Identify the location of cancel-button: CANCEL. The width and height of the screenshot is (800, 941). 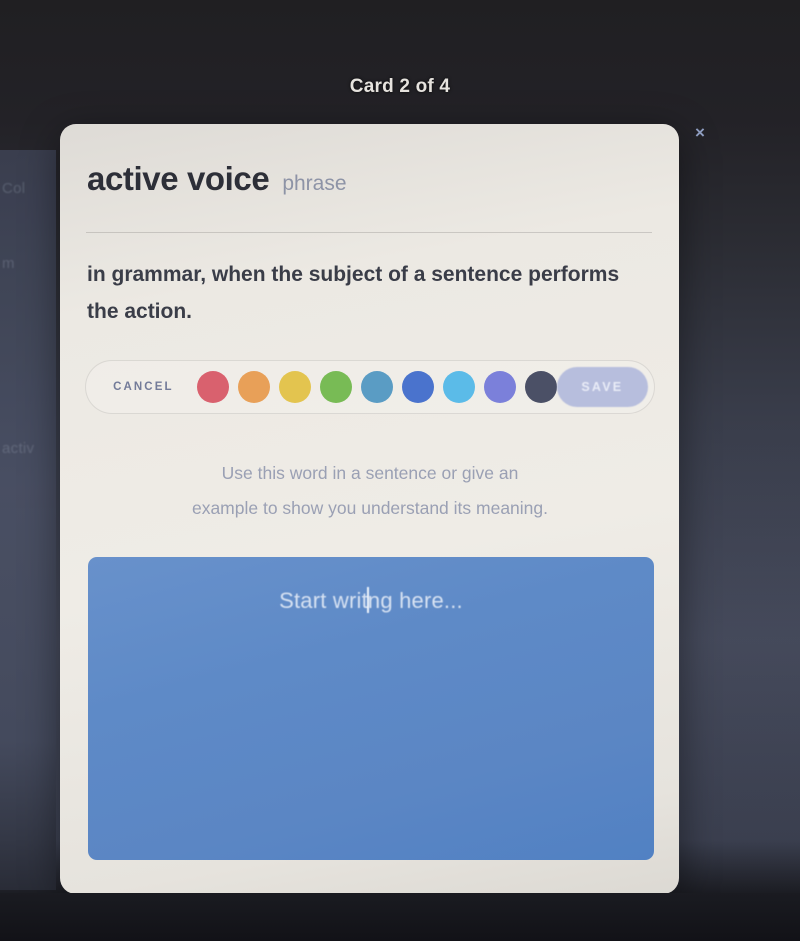
(143, 387).